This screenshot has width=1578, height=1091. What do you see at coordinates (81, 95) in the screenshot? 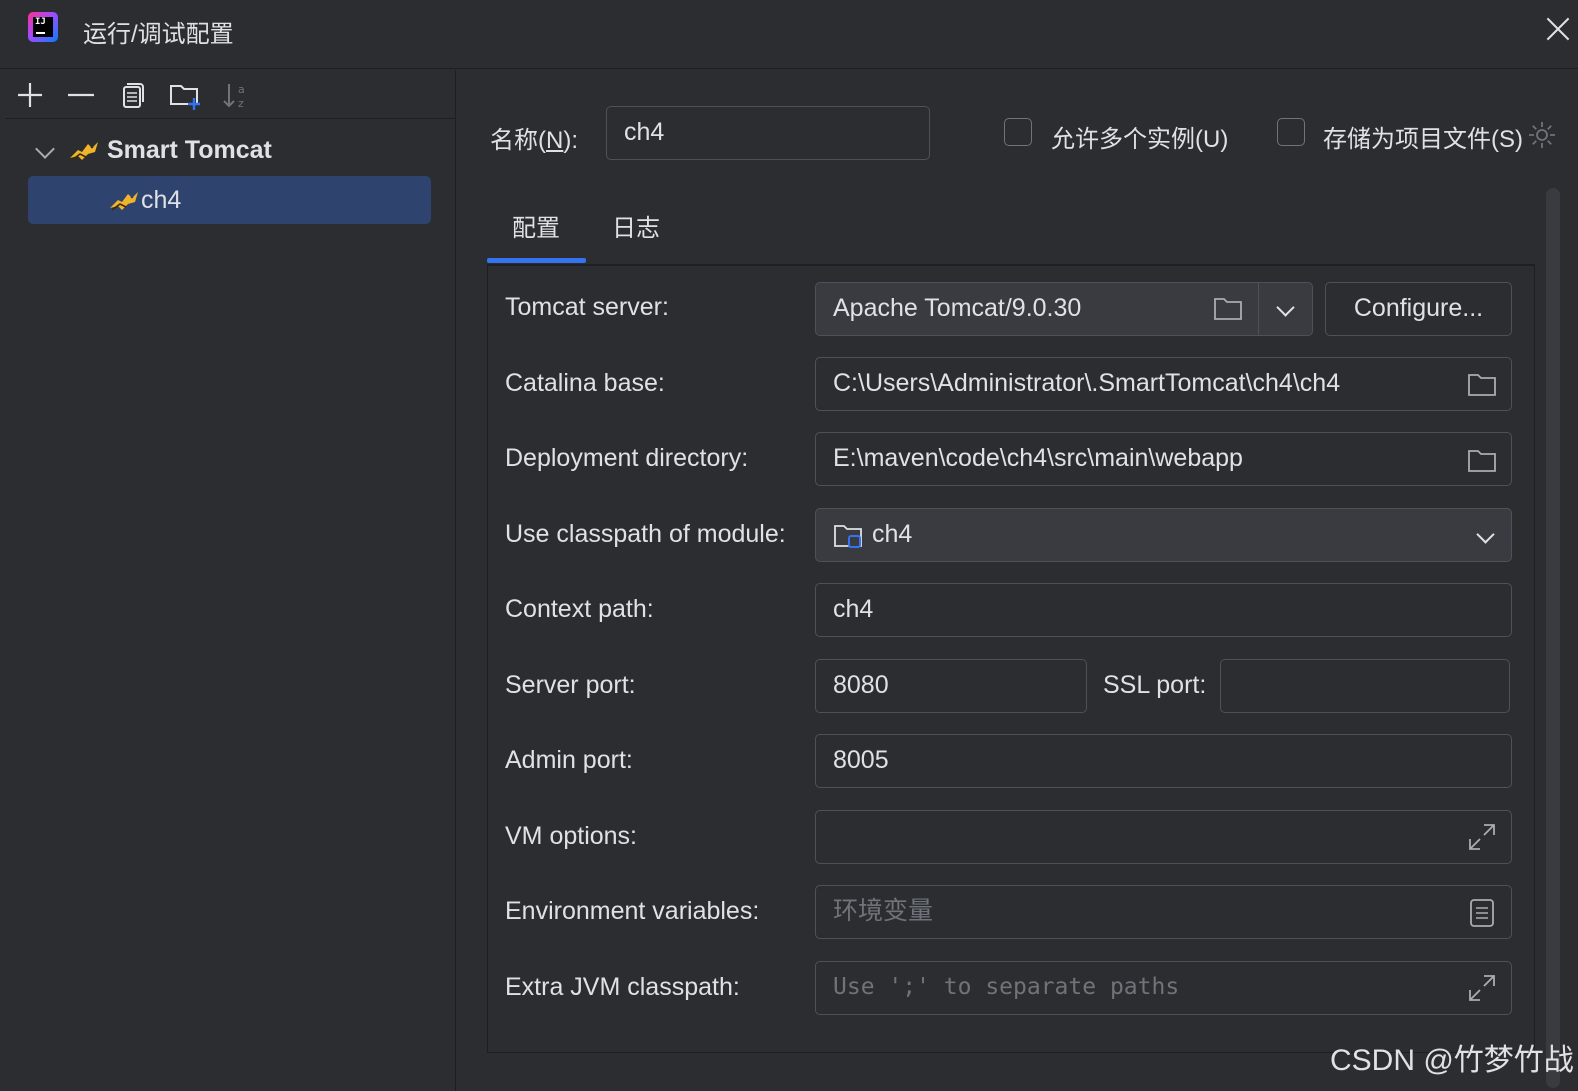
I see `remove-icon` at bounding box center [81, 95].